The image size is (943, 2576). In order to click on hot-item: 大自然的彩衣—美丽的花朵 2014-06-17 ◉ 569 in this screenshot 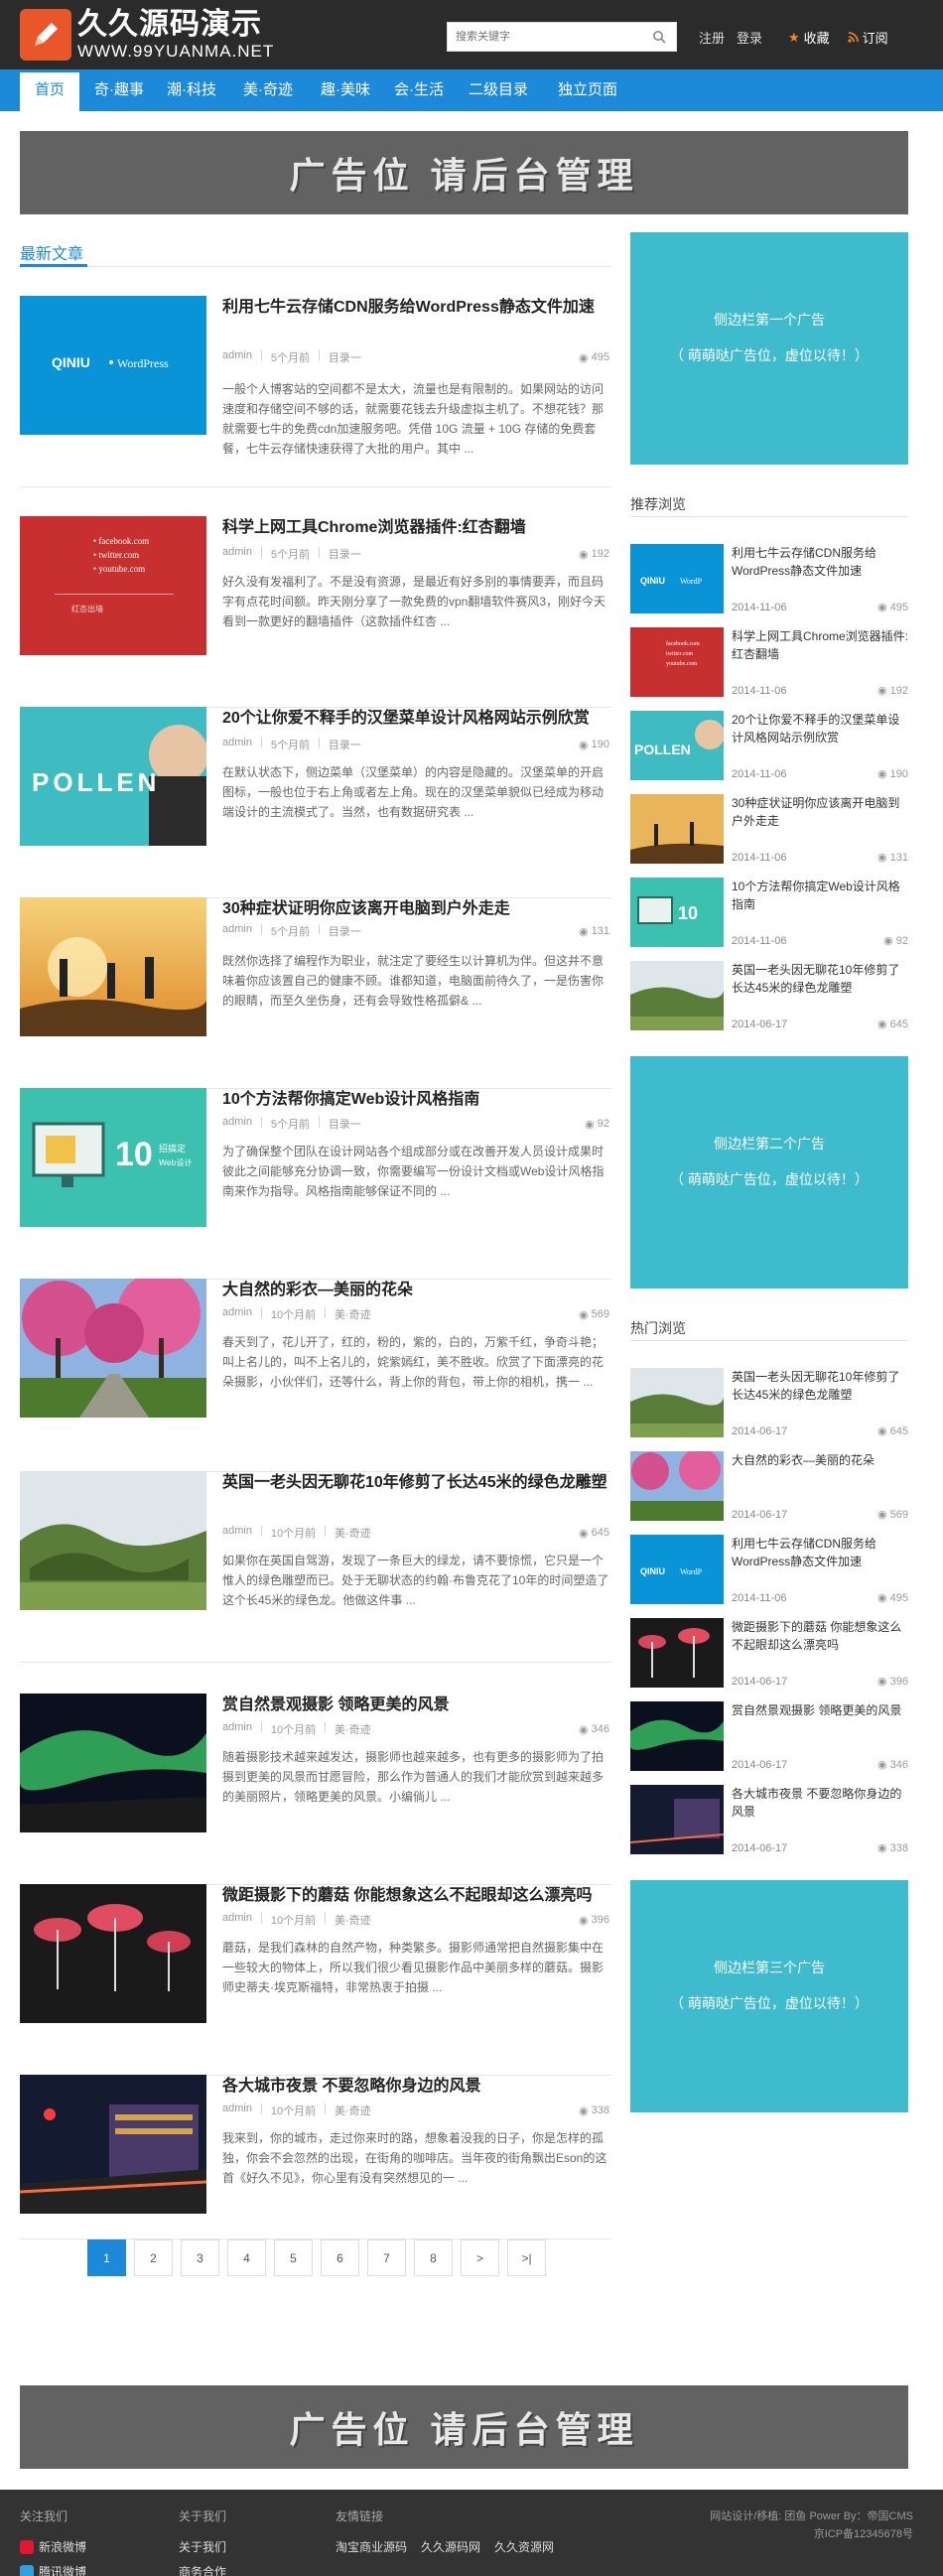, I will do `click(769, 1487)`.